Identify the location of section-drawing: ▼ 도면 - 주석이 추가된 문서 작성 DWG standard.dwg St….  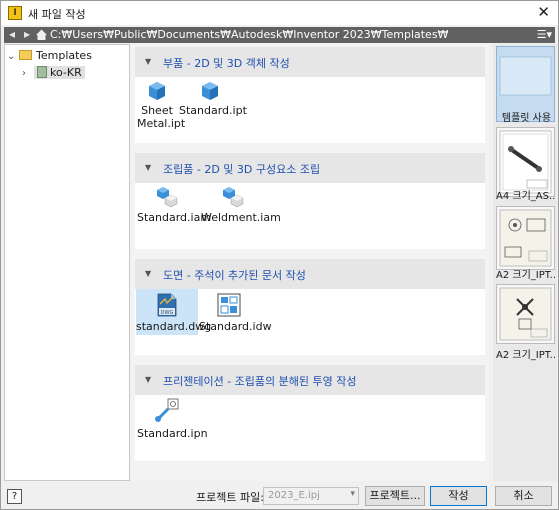
(310, 307).